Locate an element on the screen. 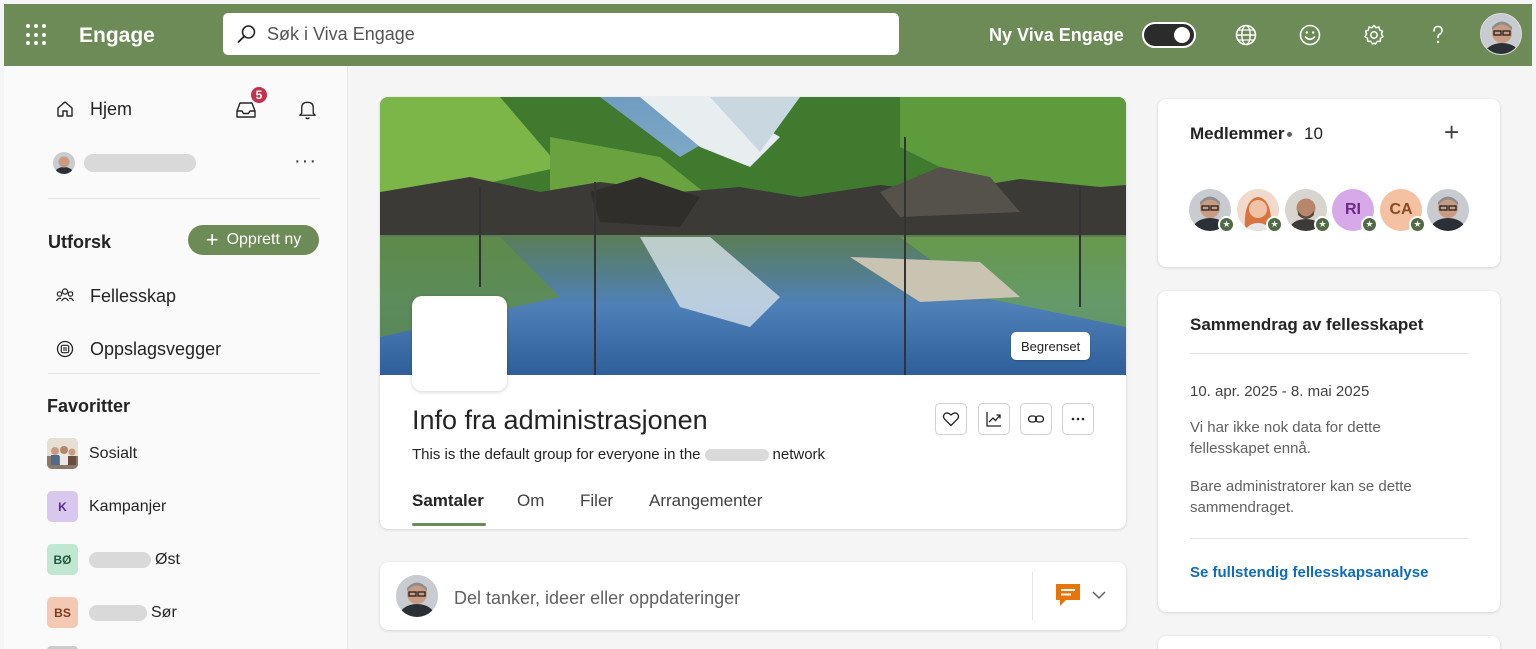  next-card is located at coordinates (1329, 642).